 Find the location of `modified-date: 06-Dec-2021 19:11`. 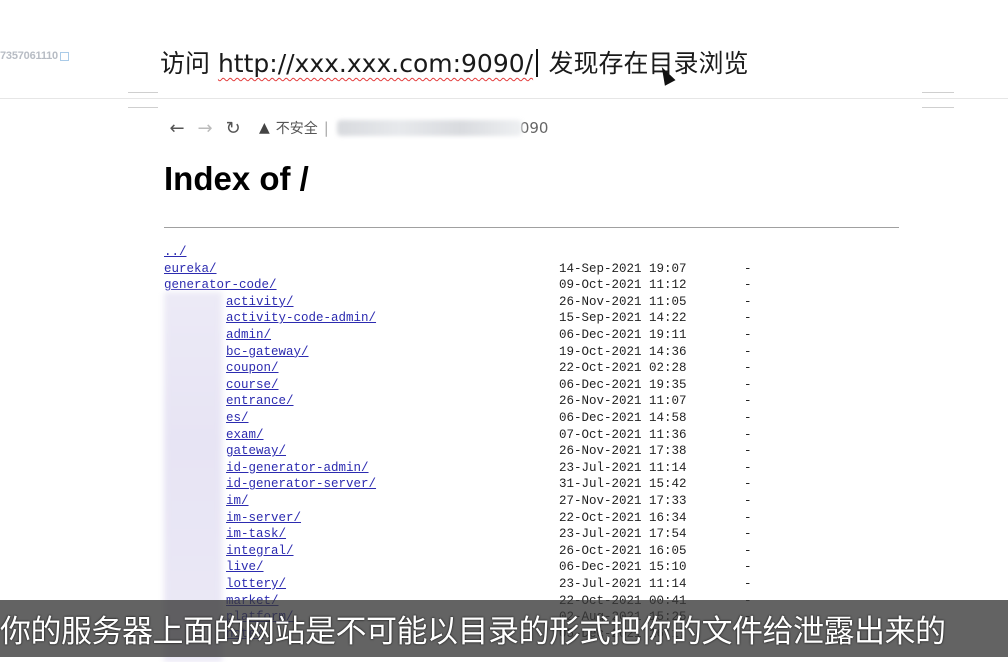

modified-date: 06-Dec-2021 19:11 is located at coordinates (623, 335).